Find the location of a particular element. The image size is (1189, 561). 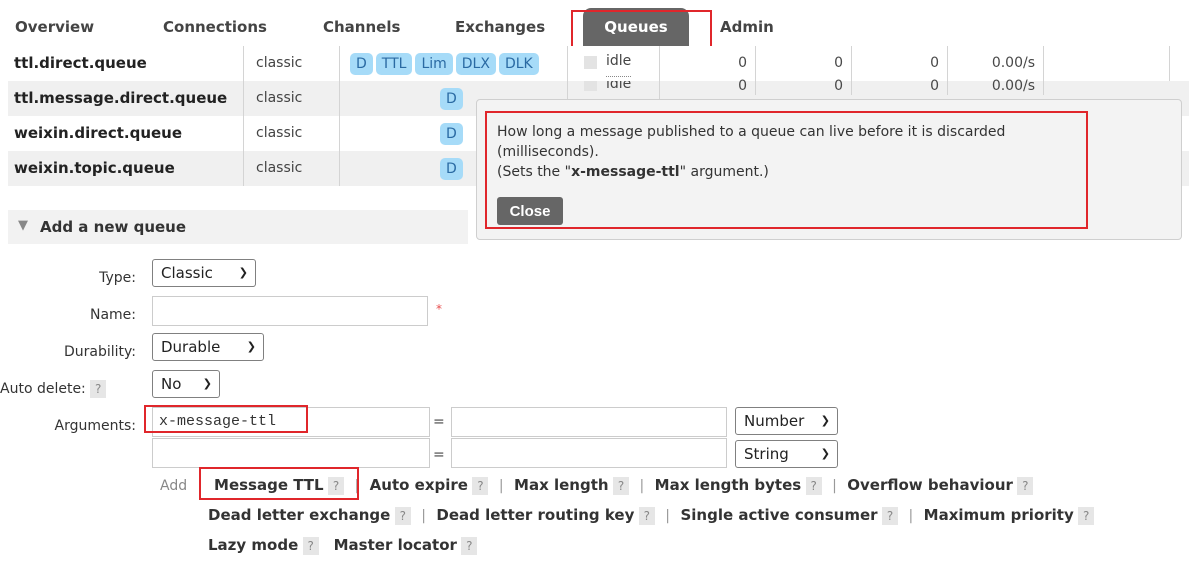

tooltip-line: (Sets the "x-message-ttl" argument.) is located at coordinates (633, 172).